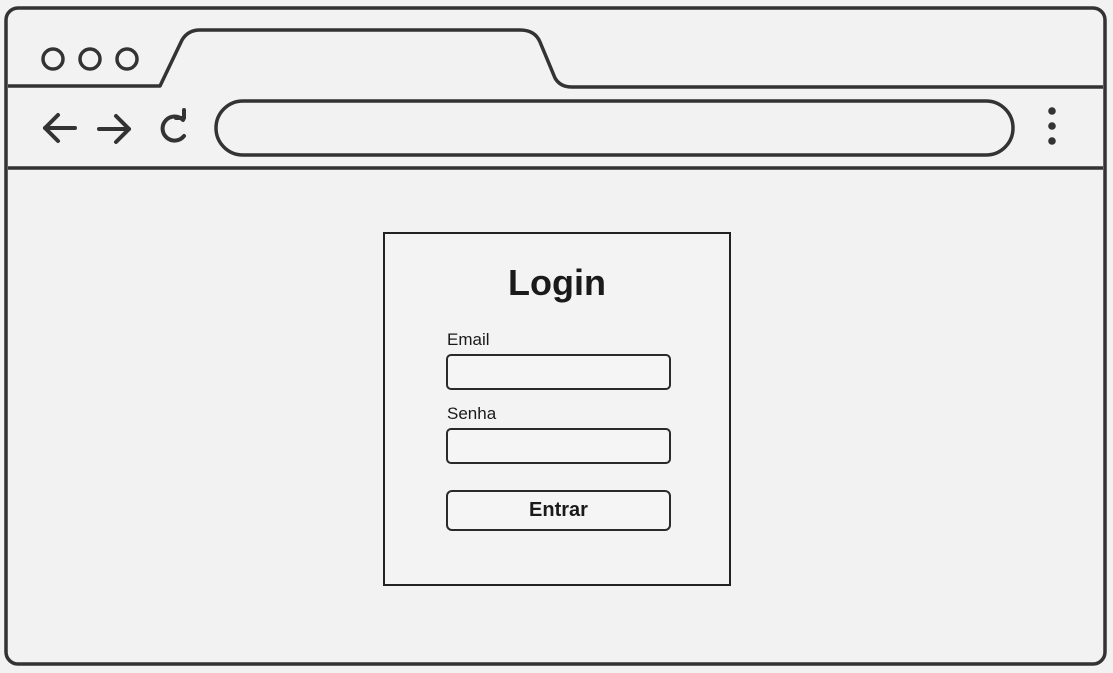 The height and width of the screenshot is (673, 1113). I want to click on window-maximize-button, so click(127, 59).